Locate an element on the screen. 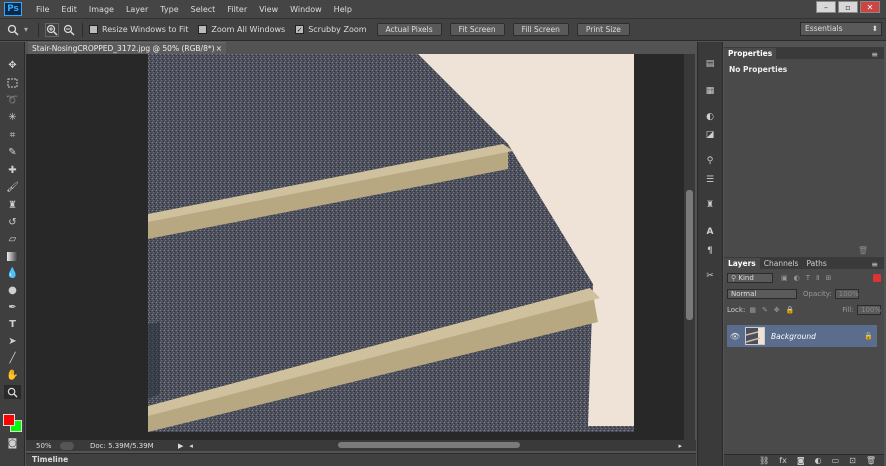 The width and height of the screenshot is (886, 466). menu-view: View is located at coordinates (268, 9).